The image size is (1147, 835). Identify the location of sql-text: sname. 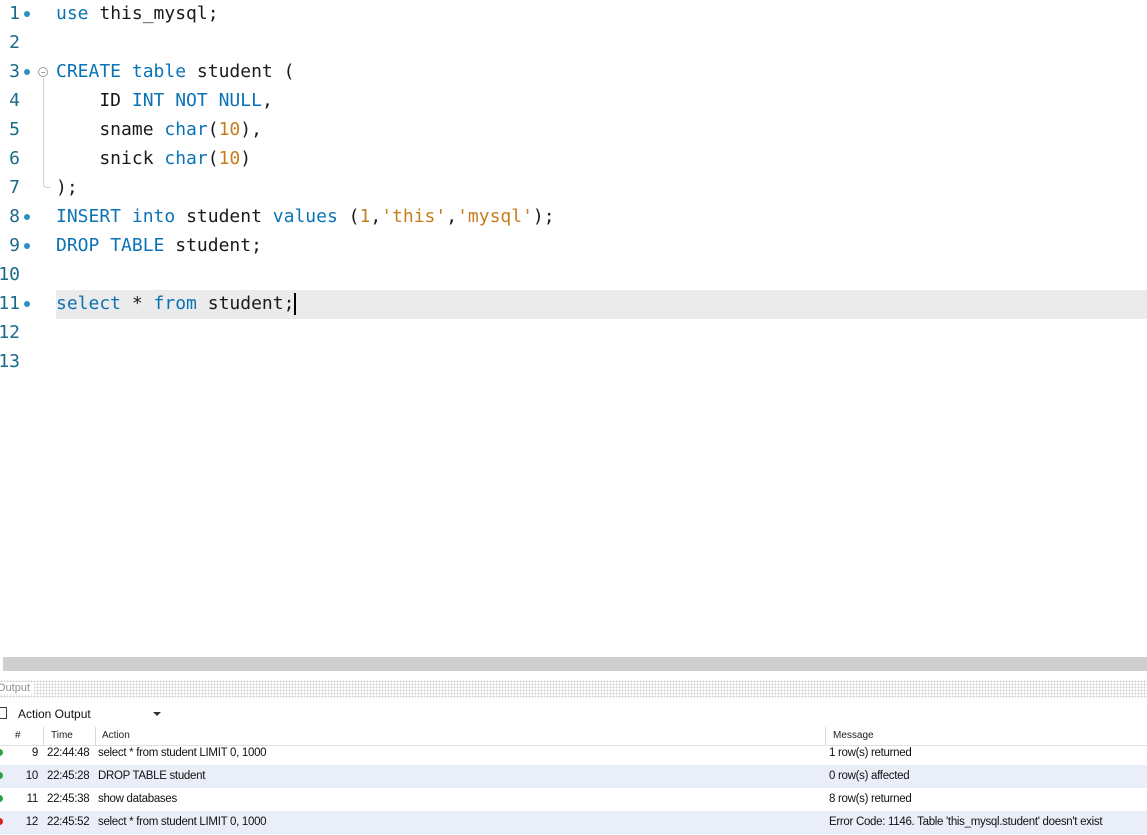
(110, 129).